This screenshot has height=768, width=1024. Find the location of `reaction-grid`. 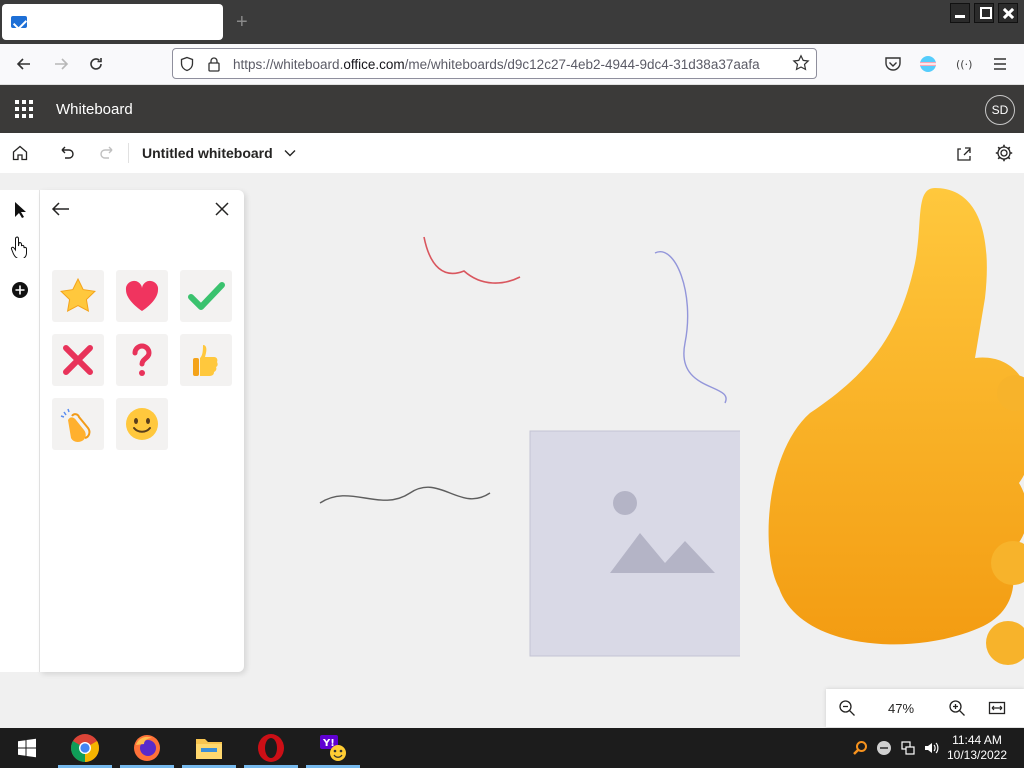

reaction-grid is located at coordinates (142, 360).